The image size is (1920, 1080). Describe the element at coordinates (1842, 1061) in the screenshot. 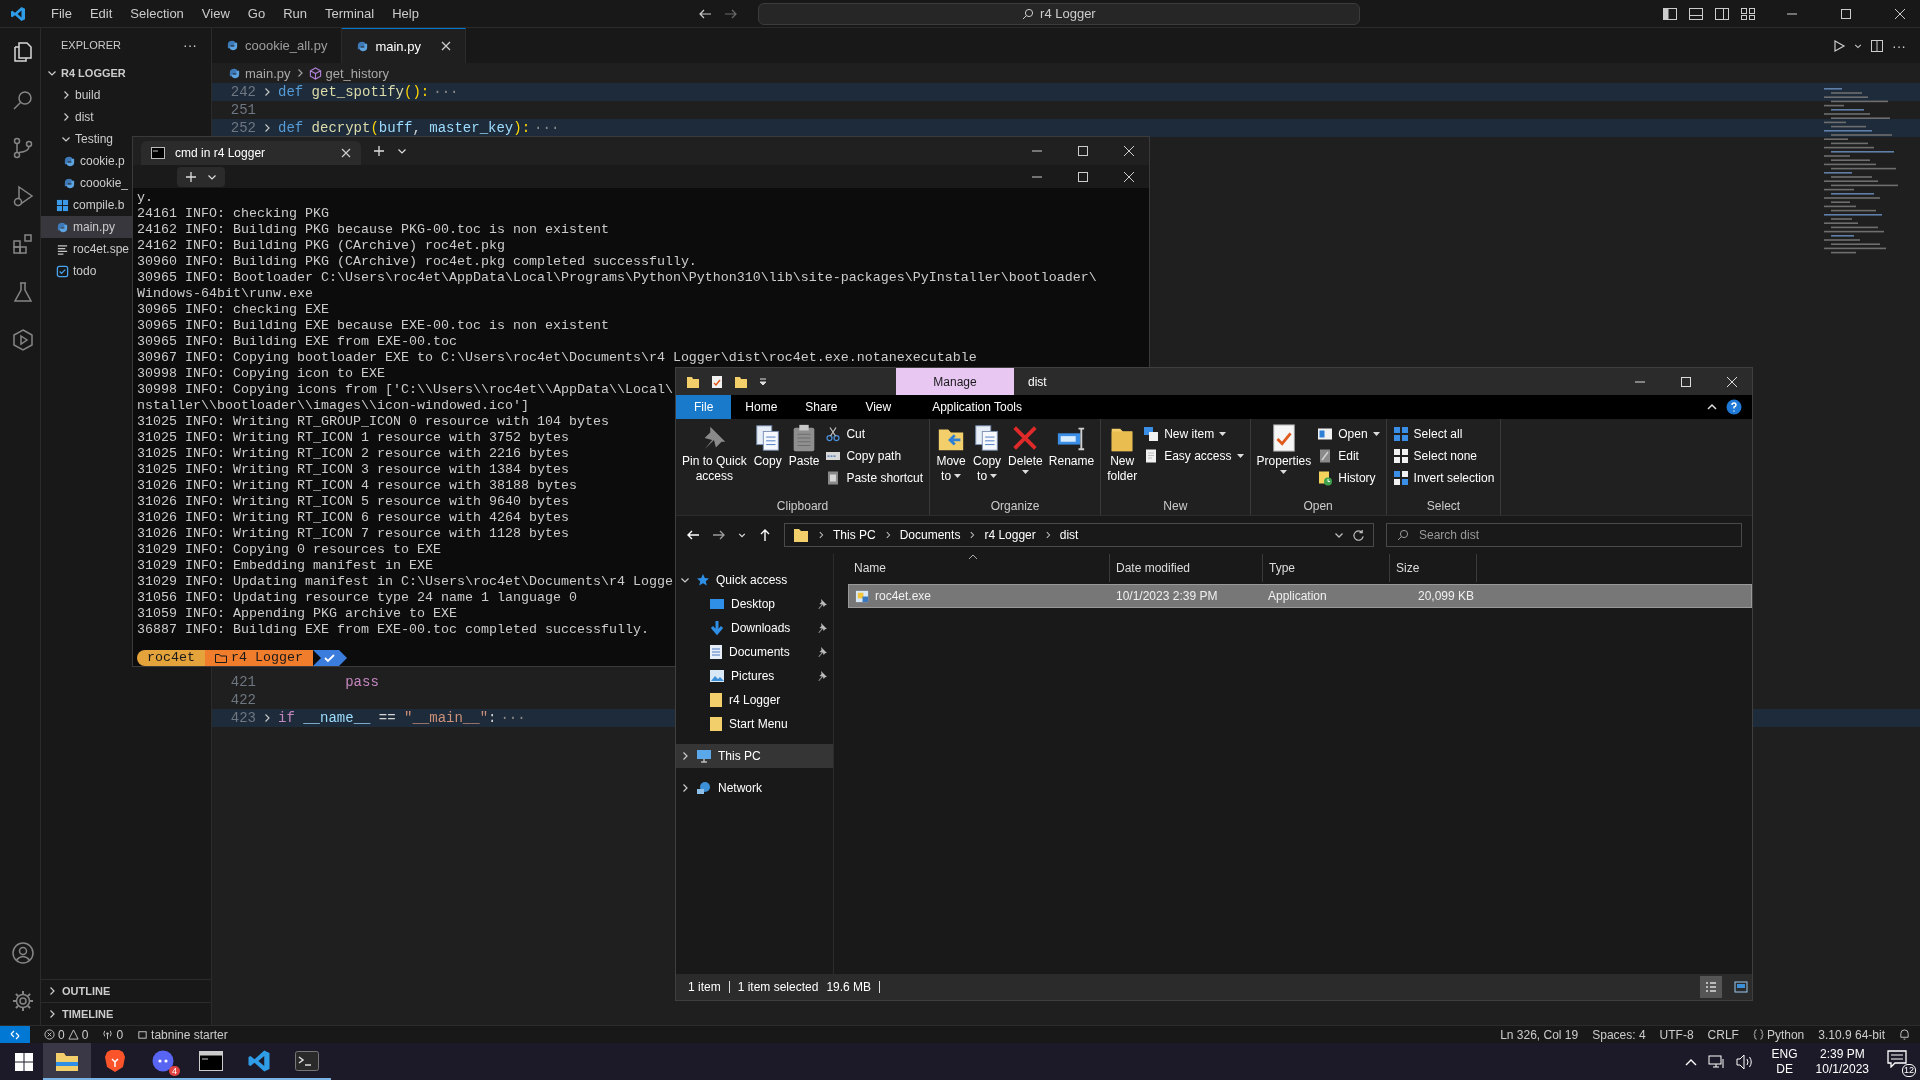

I see `clock: 2:39 PM 10/1/2023` at that location.